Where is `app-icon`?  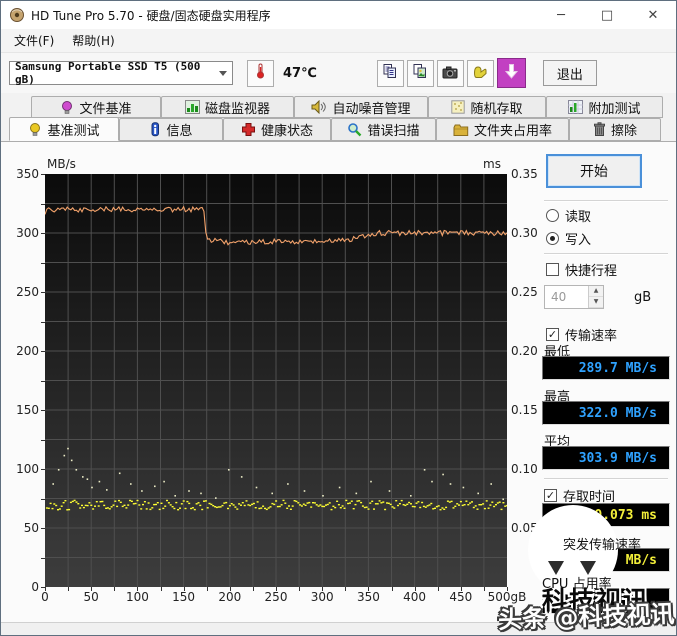
app-icon is located at coordinates (17, 15).